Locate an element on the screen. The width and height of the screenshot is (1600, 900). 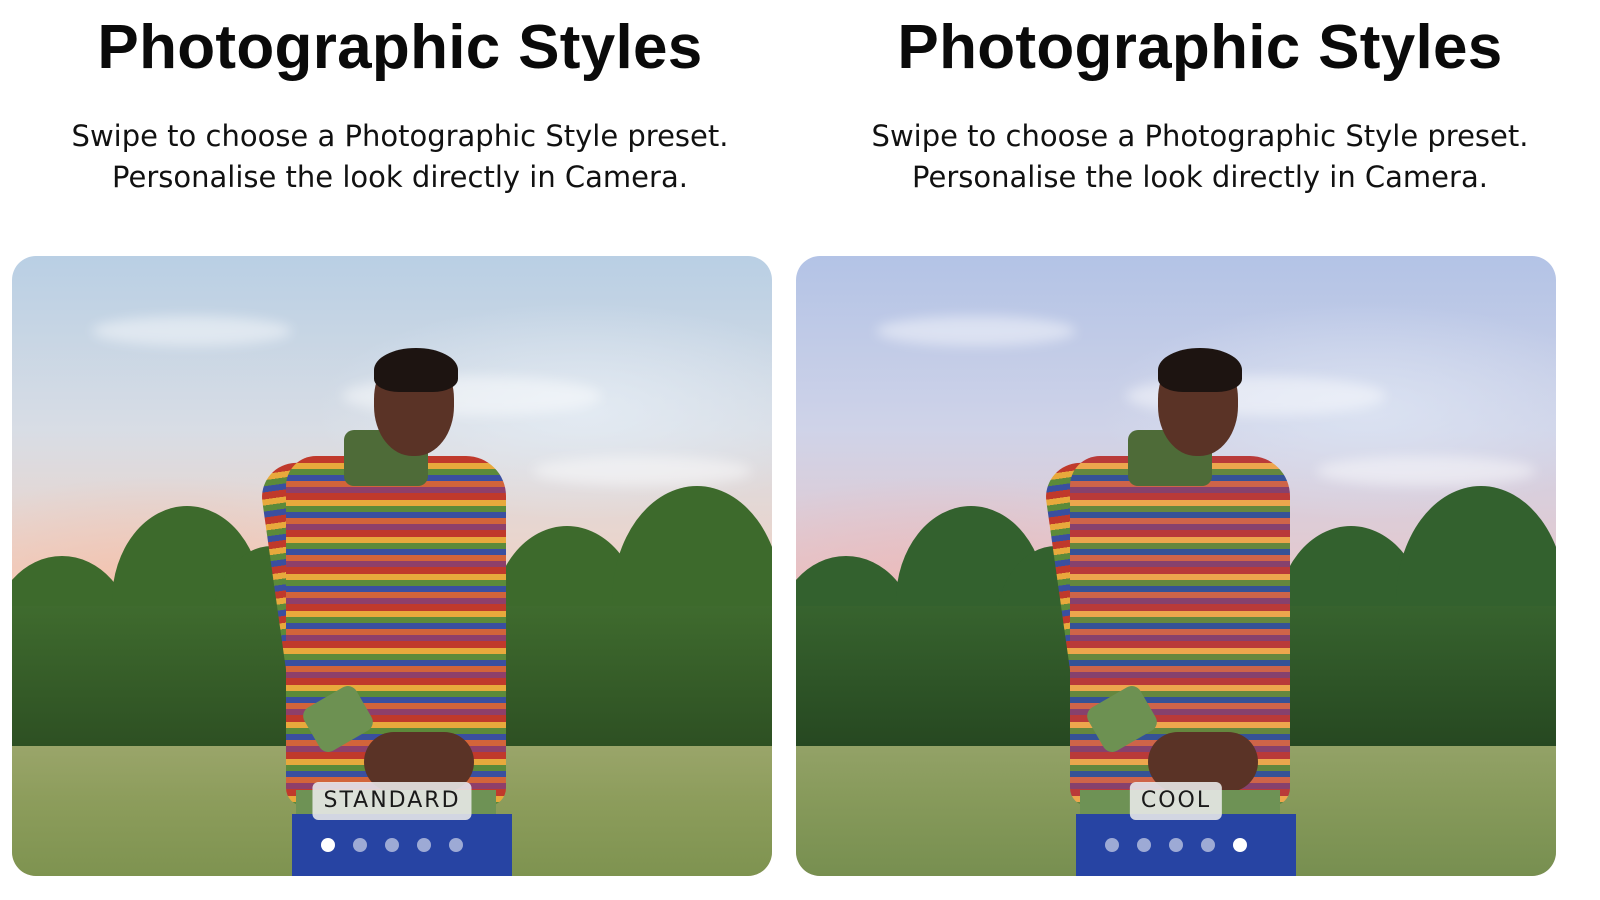
style-name-badge: STANDARD is located at coordinates (392, 801).